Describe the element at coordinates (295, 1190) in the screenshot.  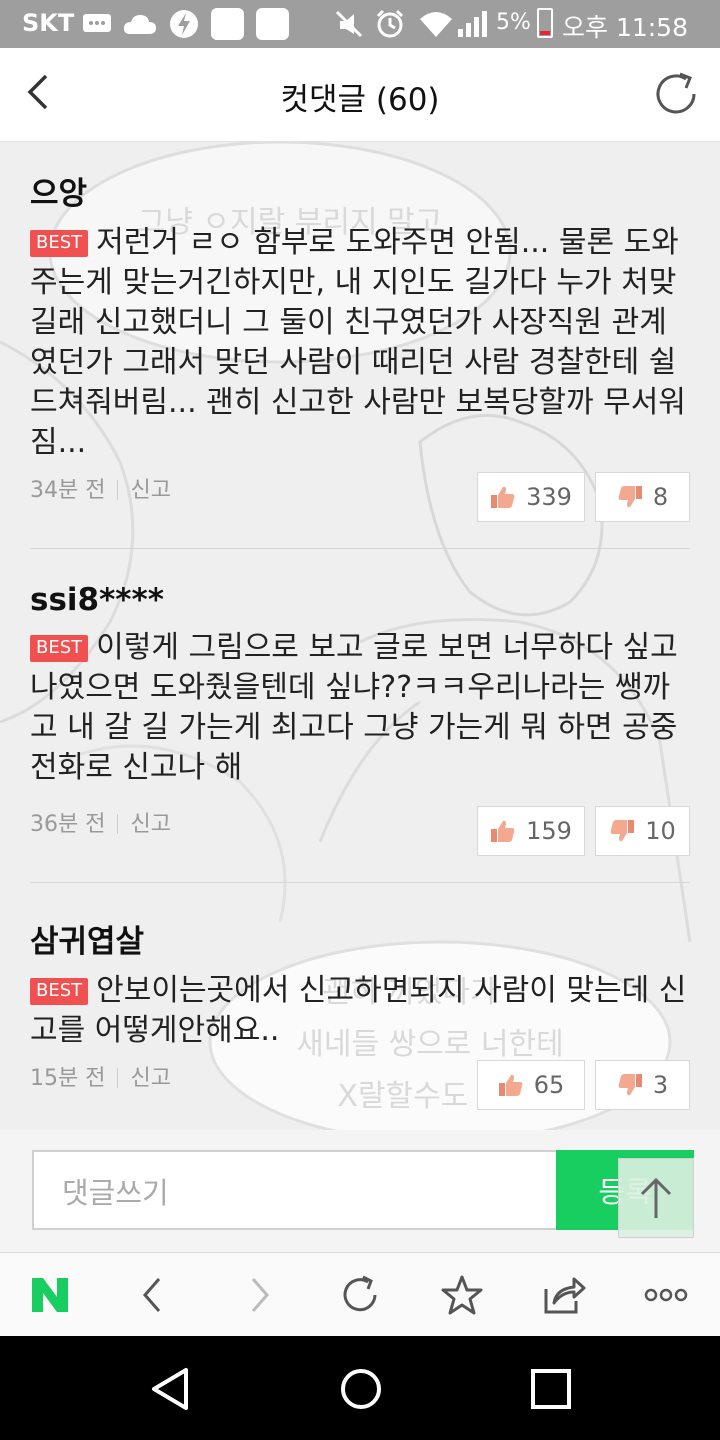
I see `comment-input: 댓글쓰기` at that location.